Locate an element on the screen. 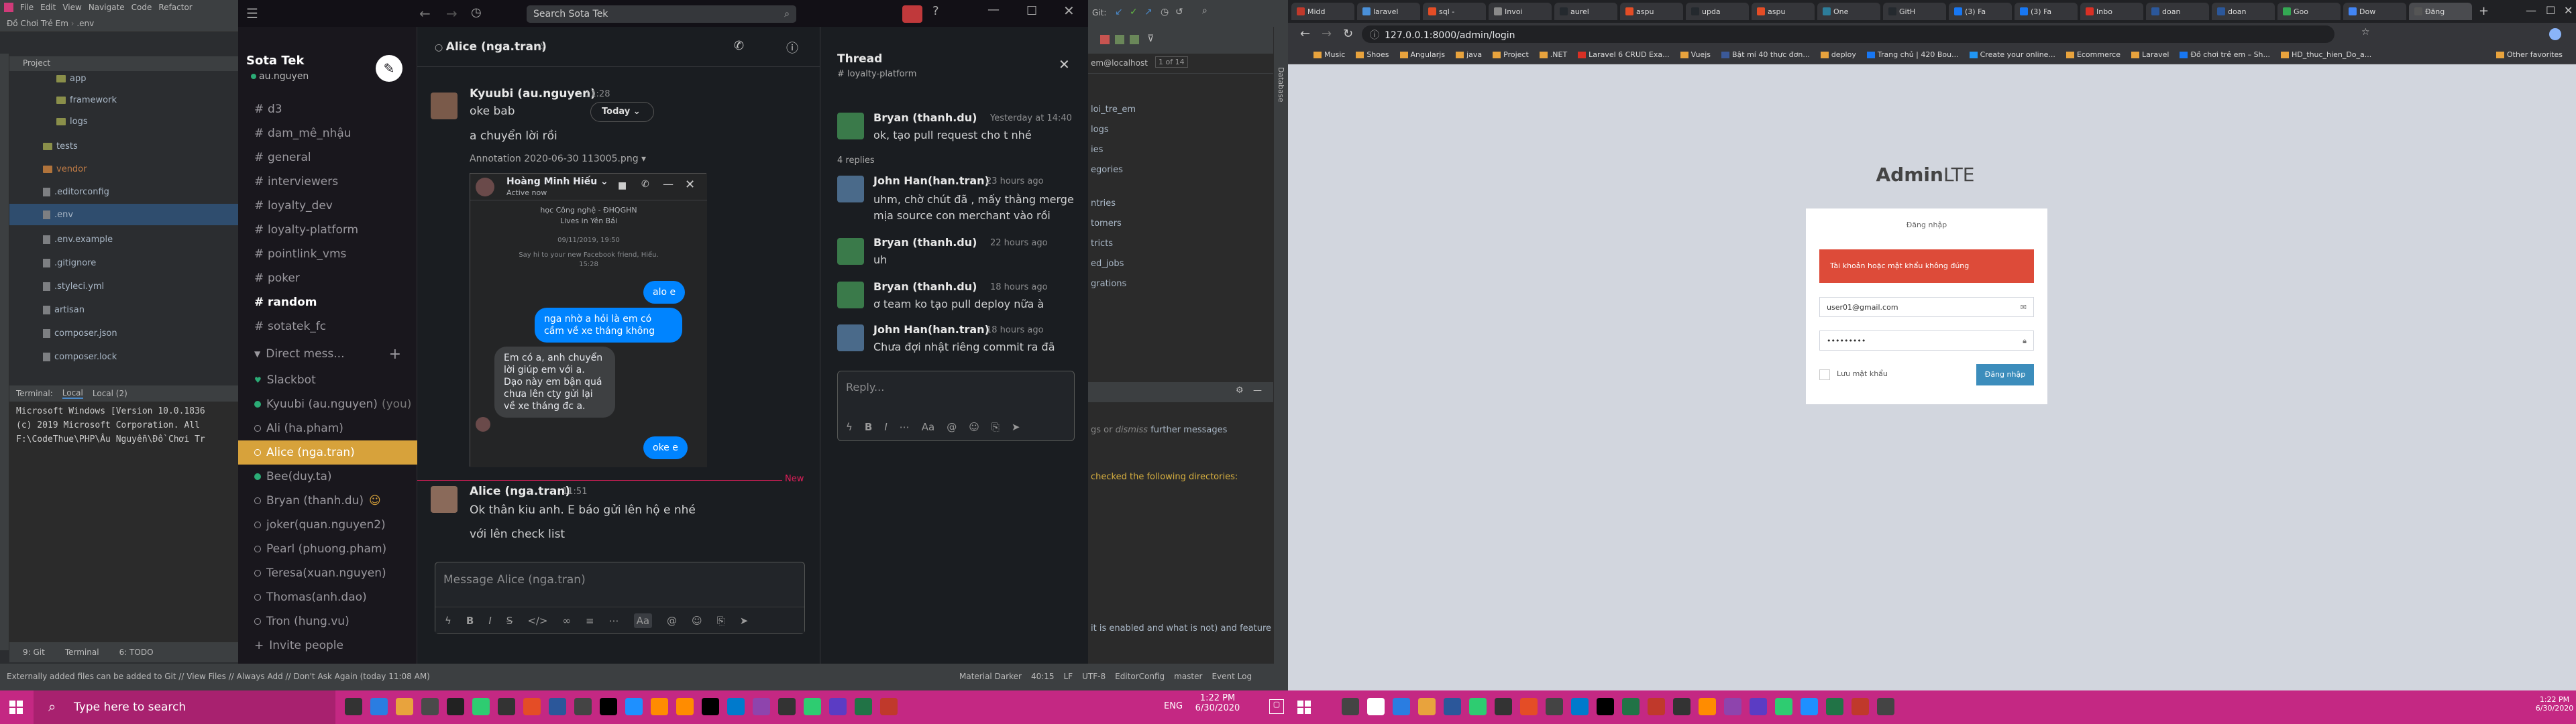  dm-slackbot: ♥ Slackbot is located at coordinates (327, 380).